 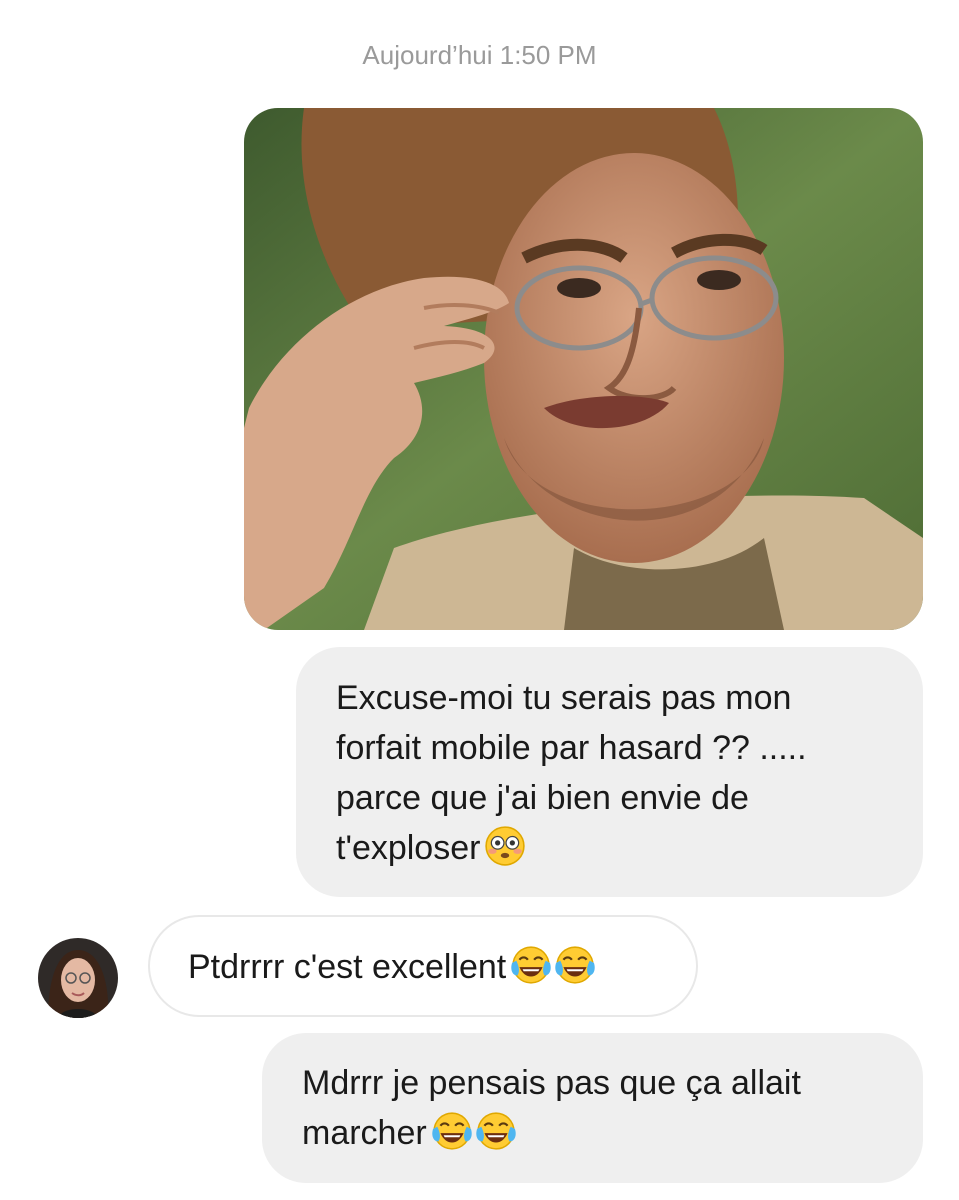 What do you see at coordinates (505, 846) in the screenshot?
I see `flushed-face-emoji-icon` at bounding box center [505, 846].